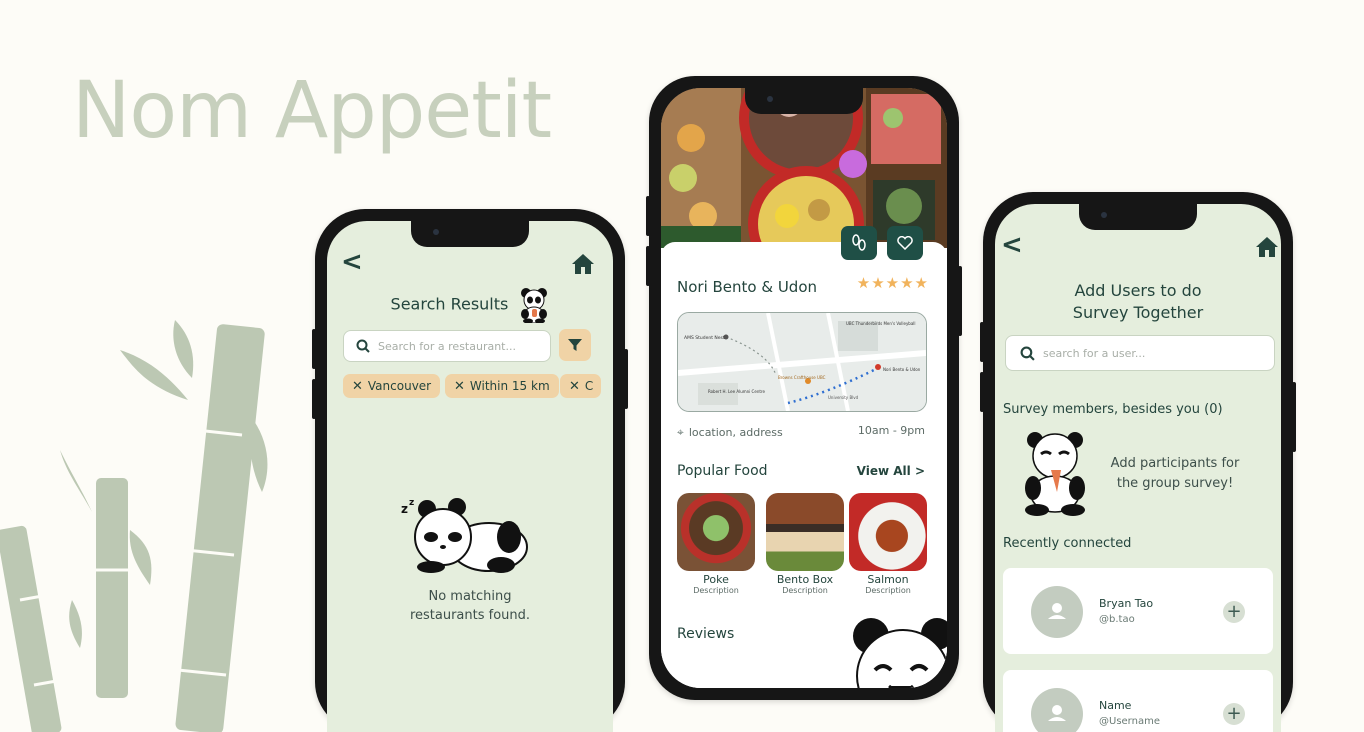 This screenshot has height=732, width=1364. Describe the element at coordinates (134, 526) in the screenshot. I see `bamboo-illustration` at that location.